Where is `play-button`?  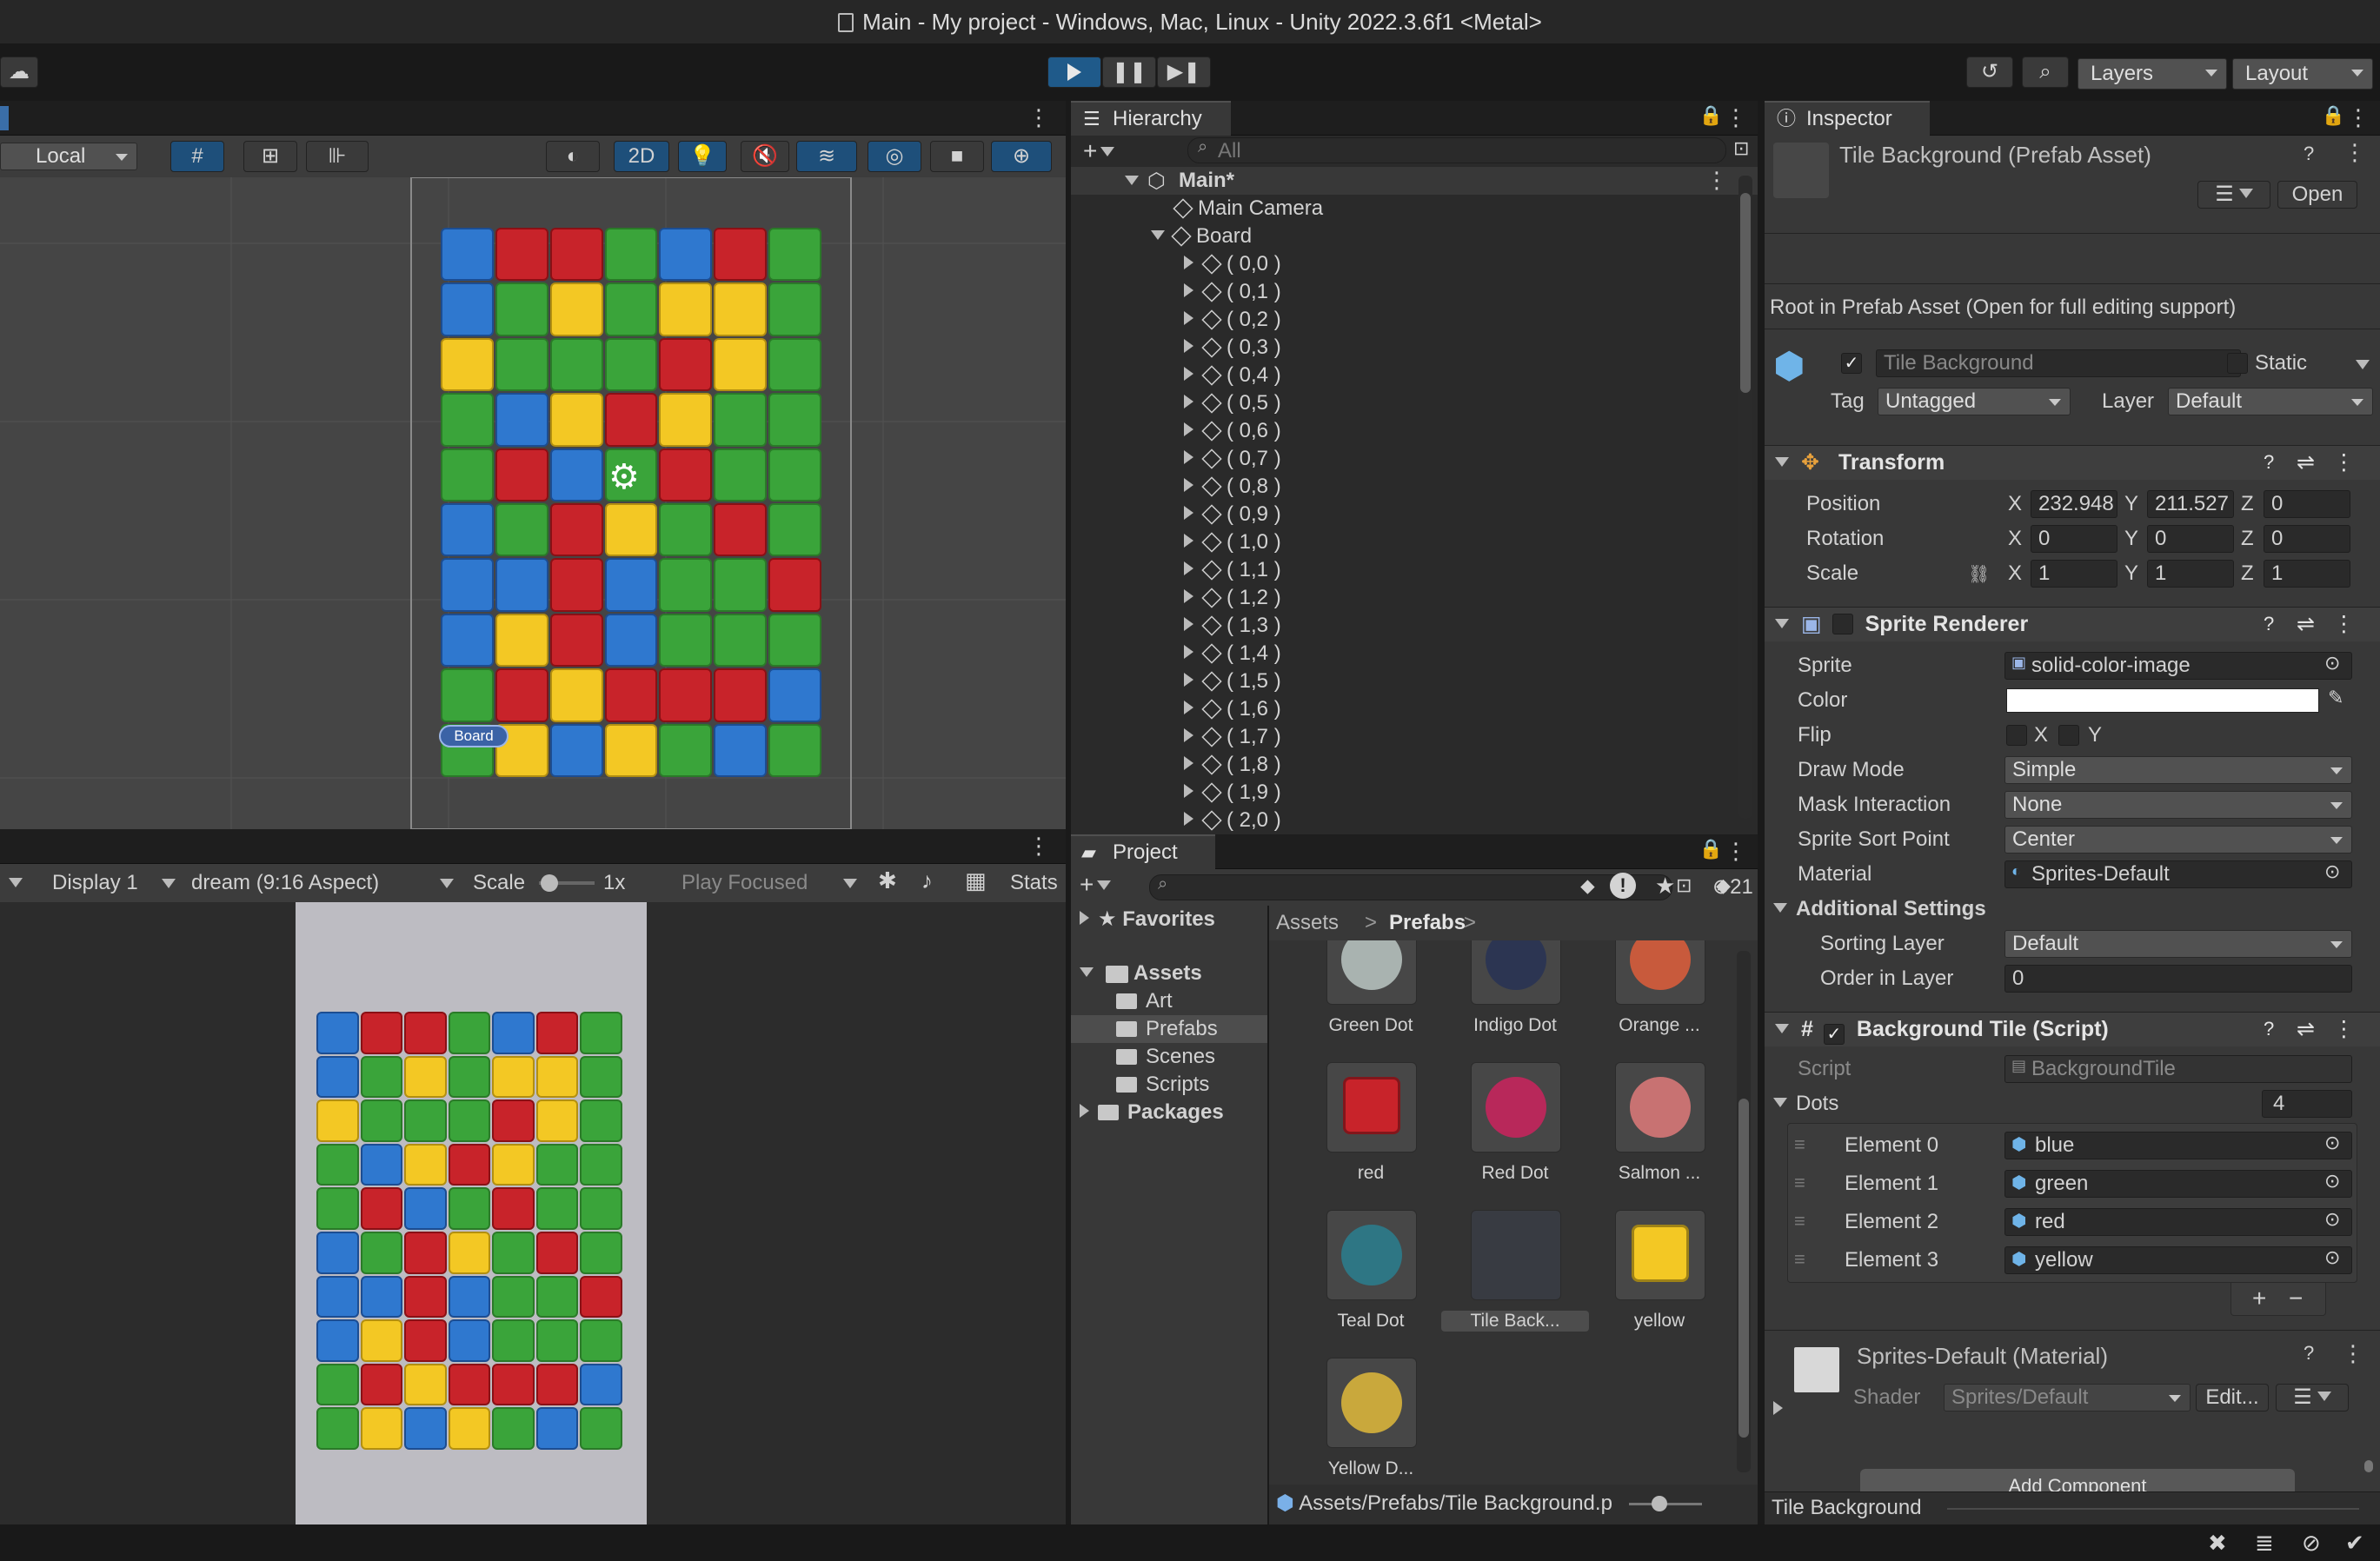
play-button is located at coordinates (1074, 72).